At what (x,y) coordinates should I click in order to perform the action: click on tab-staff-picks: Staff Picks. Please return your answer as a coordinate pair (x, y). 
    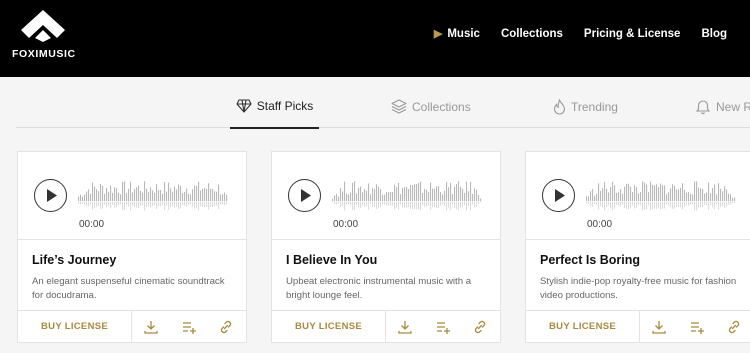
    Looking at the image, I should click on (274, 107).